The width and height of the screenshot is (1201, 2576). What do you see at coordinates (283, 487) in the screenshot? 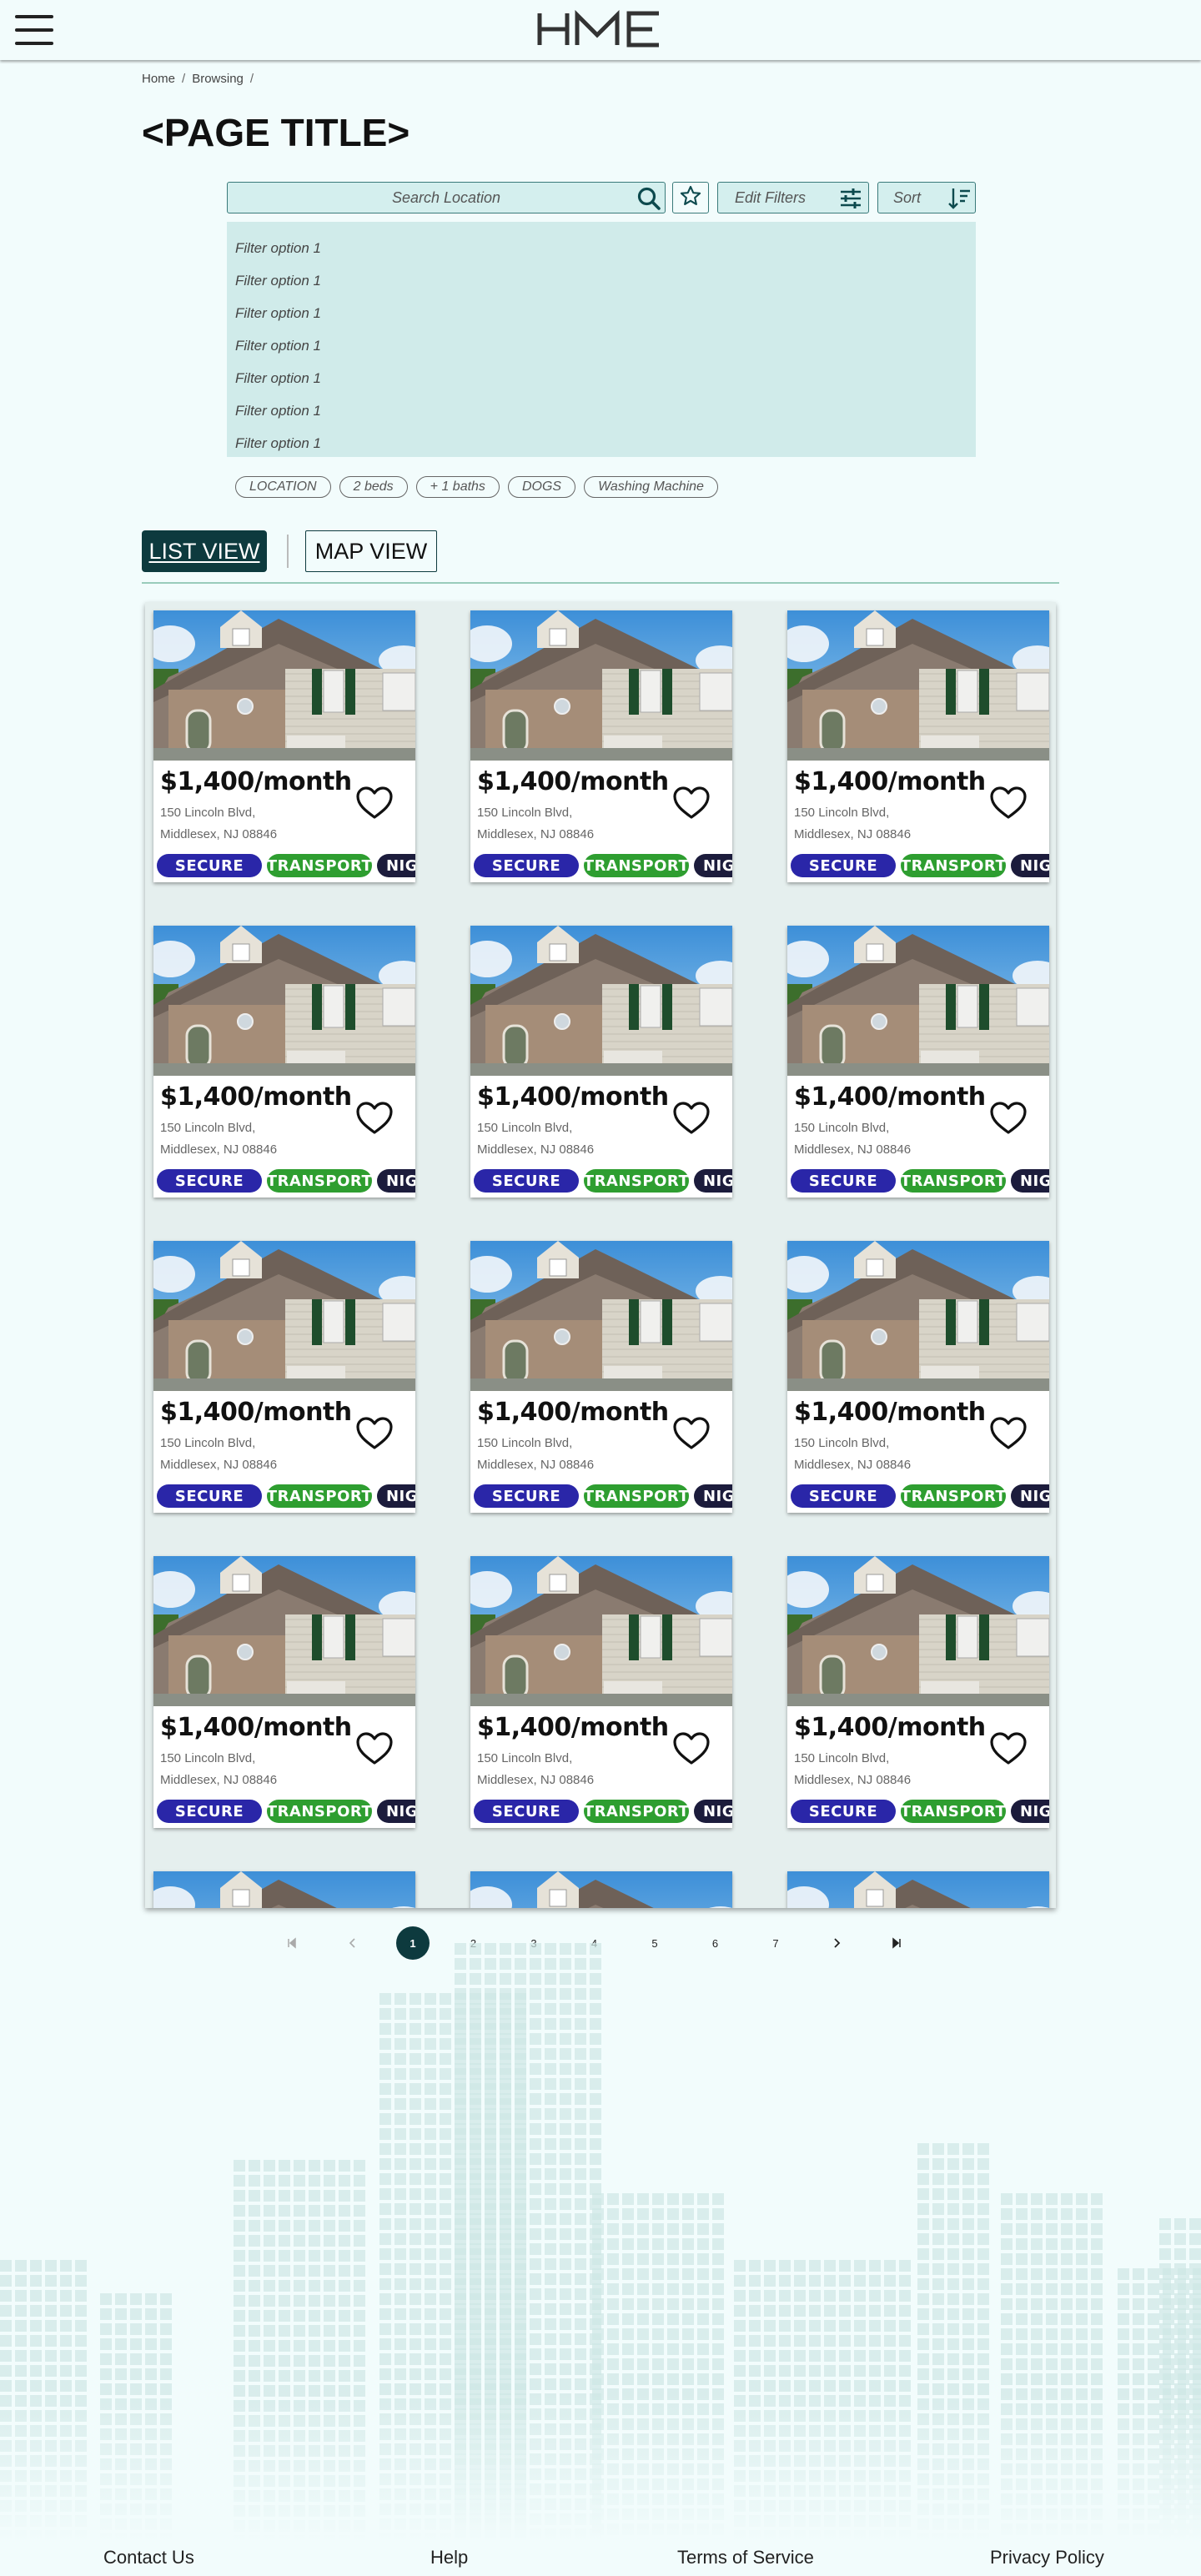
I see `filter-chip: LOCATION` at bounding box center [283, 487].